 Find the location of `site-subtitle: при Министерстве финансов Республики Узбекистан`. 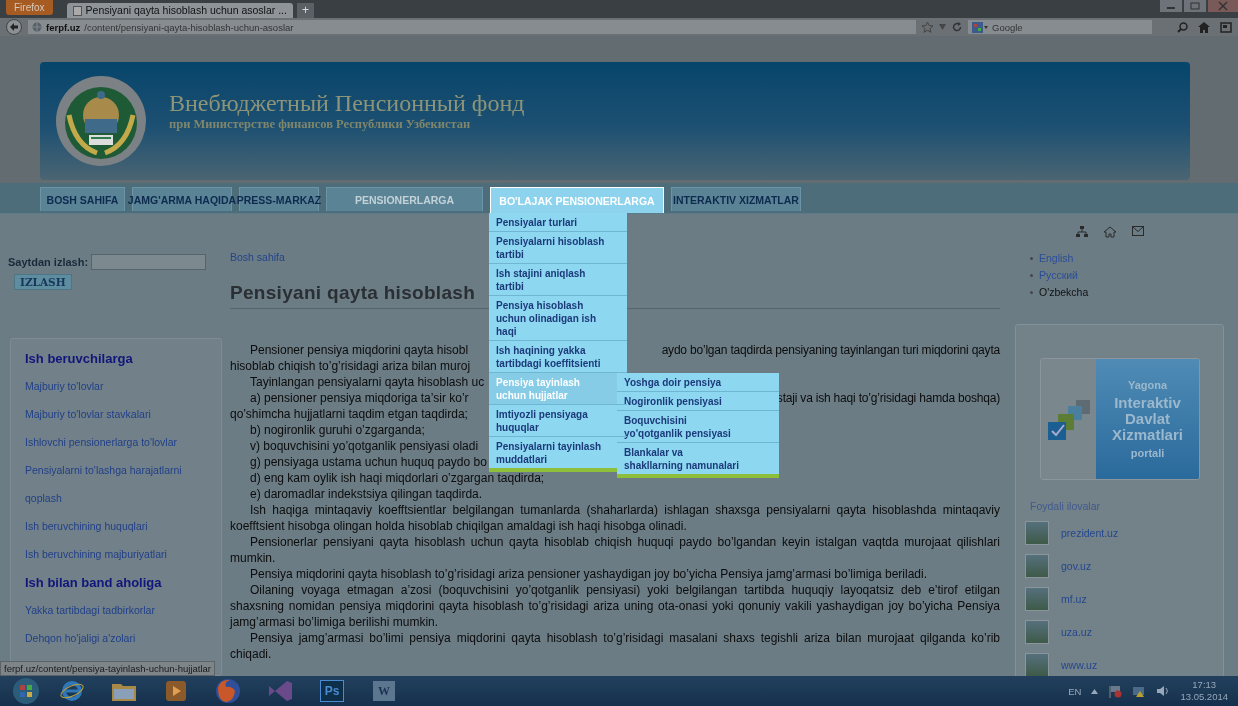

site-subtitle: при Министерстве финансов Республики Узбекистан is located at coordinates (320, 124).